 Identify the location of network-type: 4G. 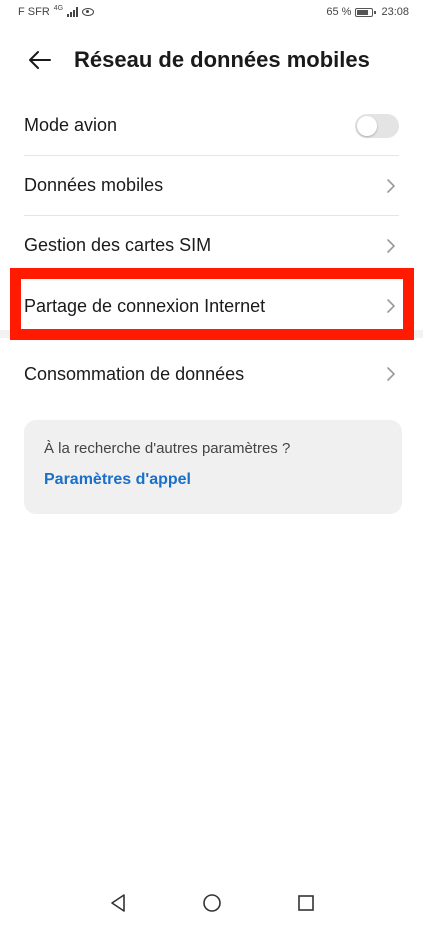
(58, 8).